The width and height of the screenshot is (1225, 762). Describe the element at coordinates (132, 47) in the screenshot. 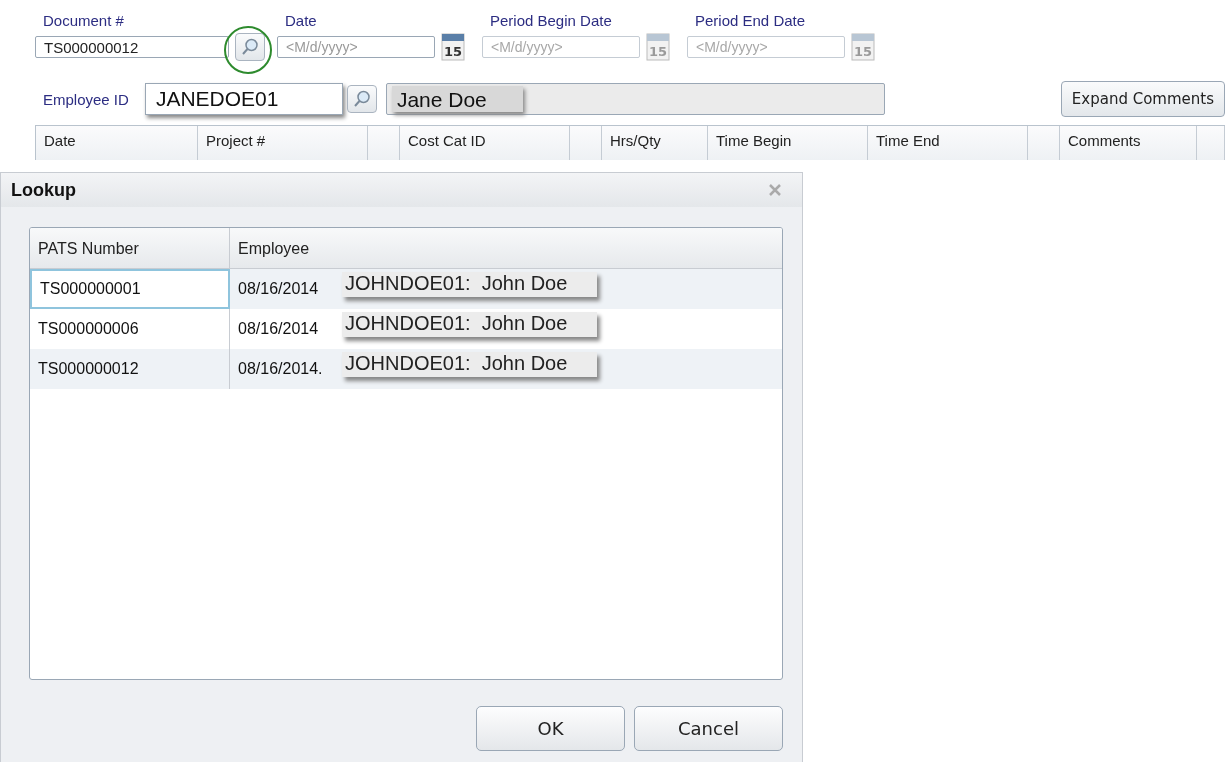

I see `document-field: TS000000012` at that location.